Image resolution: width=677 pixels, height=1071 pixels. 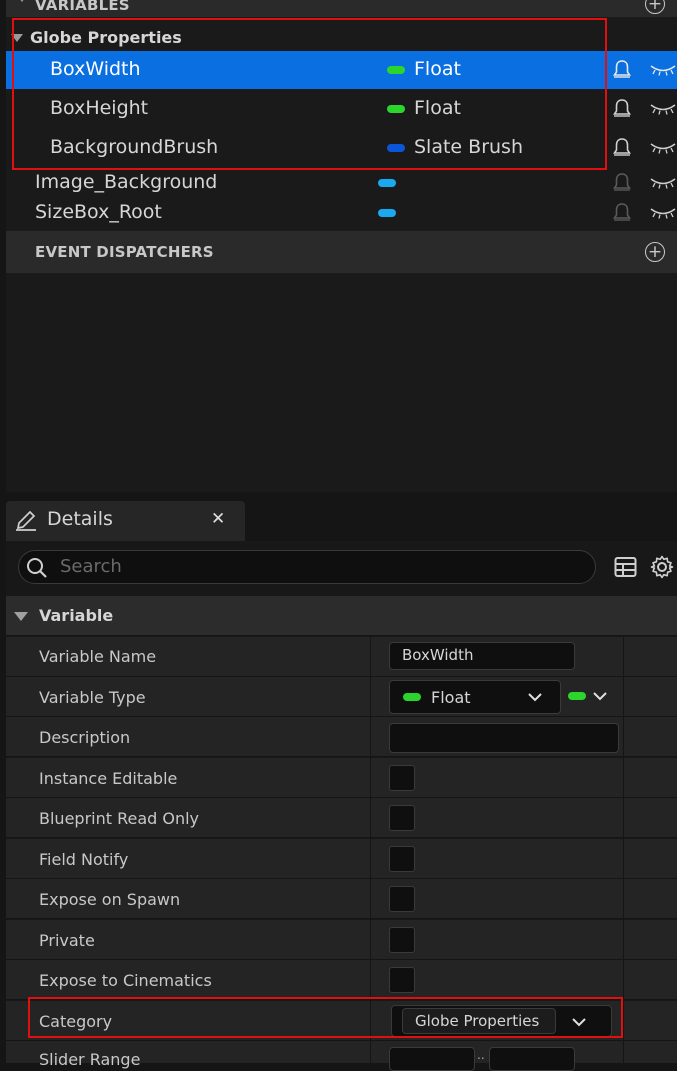 I want to click on slider-range-min-field, so click(x=432, y=1059).